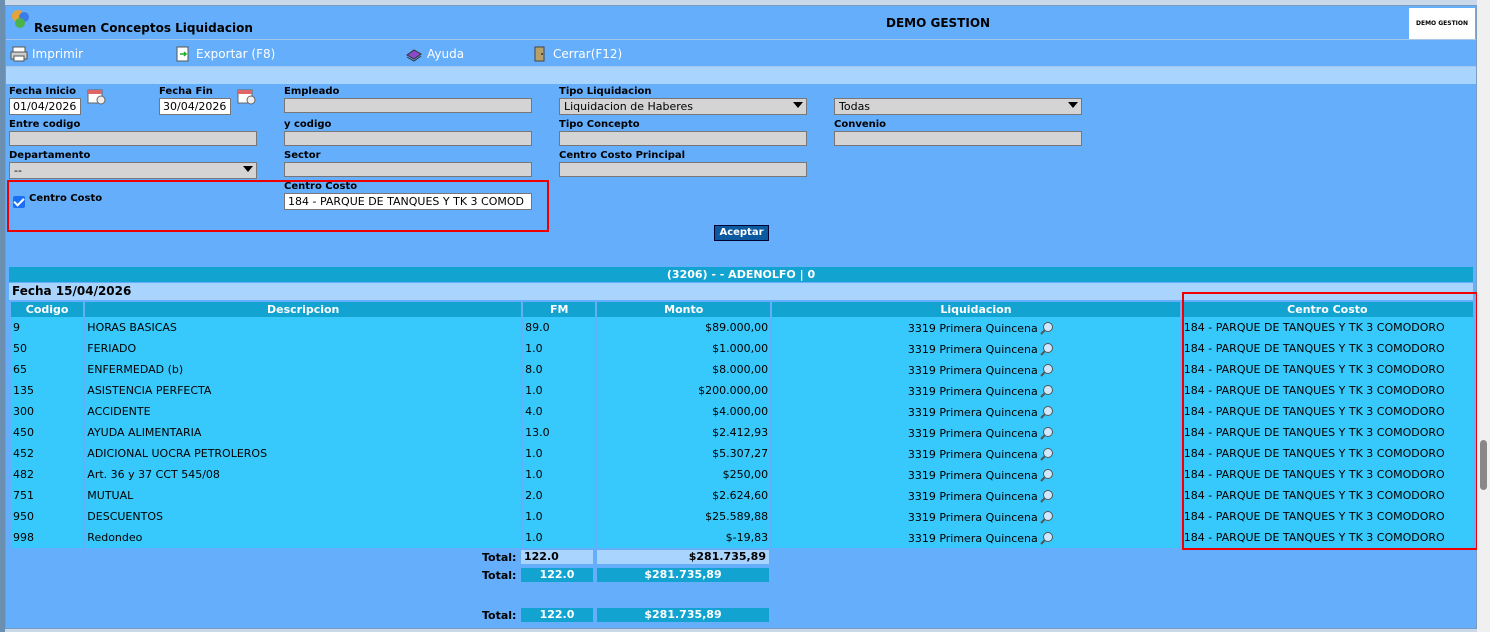  I want to click on app-logo-icon, so click(20, 19).